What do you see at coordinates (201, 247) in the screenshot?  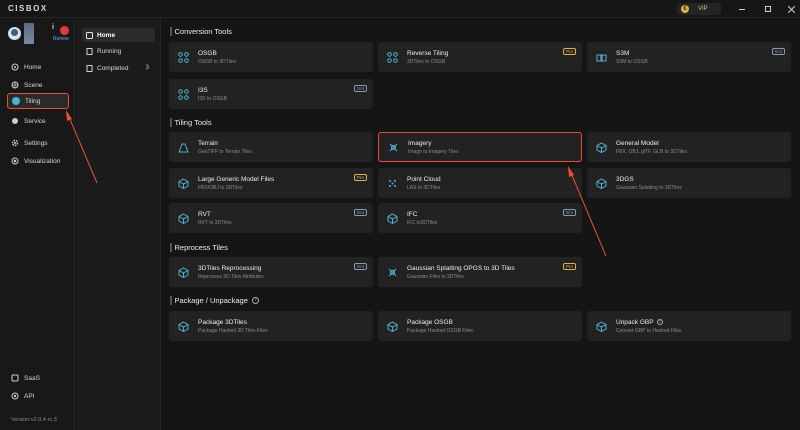 I see `section-title: Reprocess Tiles` at bounding box center [201, 247].